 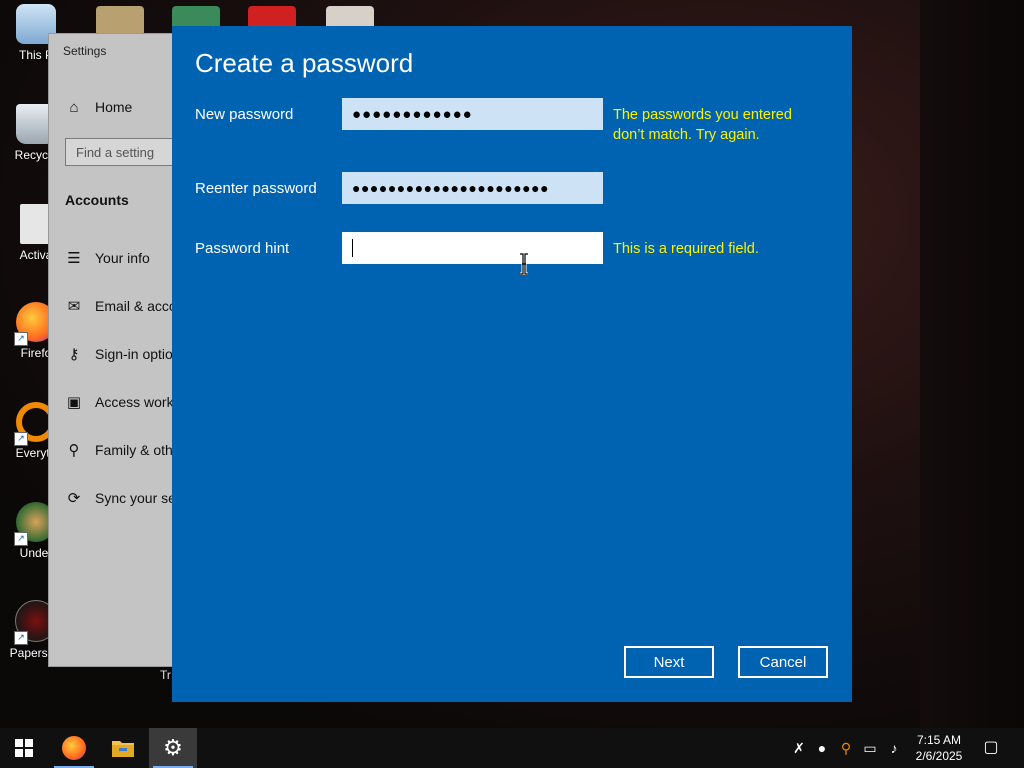 What do you see at coordinates (256, 188) in the screenshot?
I see `reenter-password-label: Reenter password` at bounding box center [256, 188].